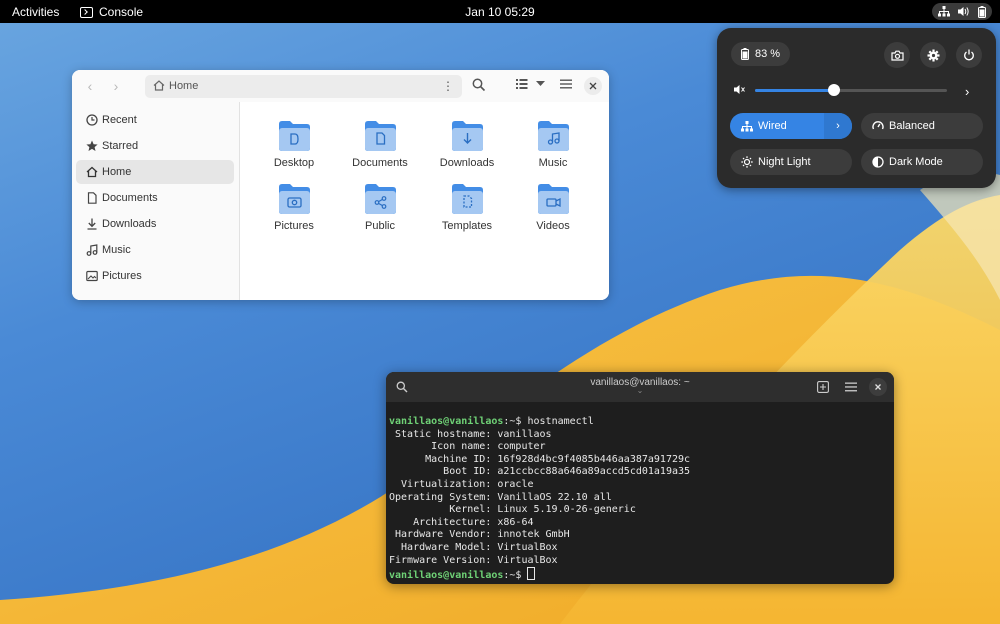  I want to click on camera-icon, so click(897, 55).